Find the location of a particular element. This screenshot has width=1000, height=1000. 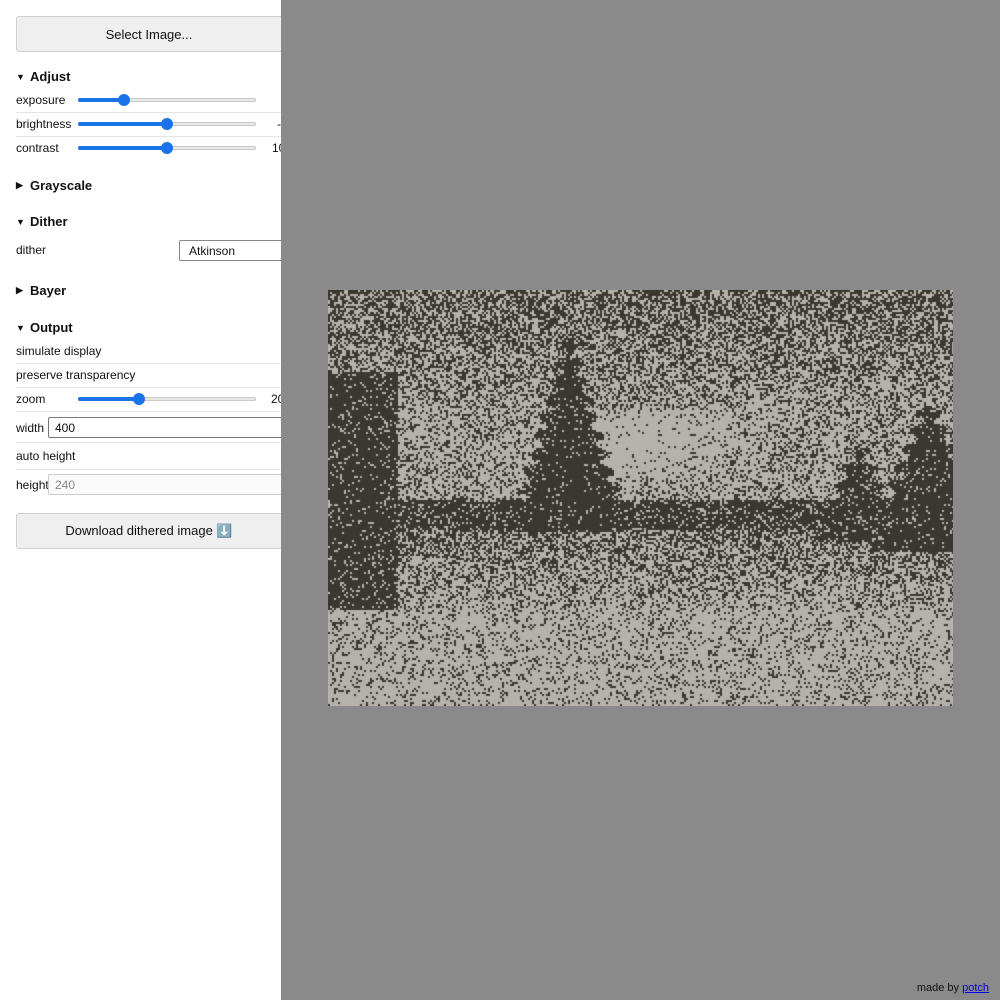

dither-select: Atkinson is located at coordinates (230, 250).